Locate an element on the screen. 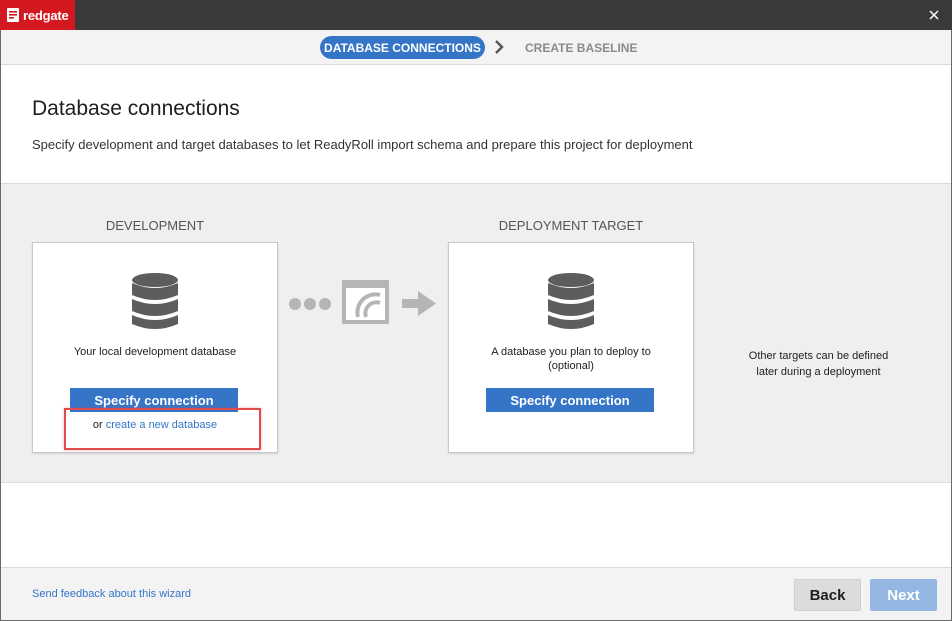 The width and height of the screenshot is (952, 621). next-button: Next is located at coordinates (903, 595).